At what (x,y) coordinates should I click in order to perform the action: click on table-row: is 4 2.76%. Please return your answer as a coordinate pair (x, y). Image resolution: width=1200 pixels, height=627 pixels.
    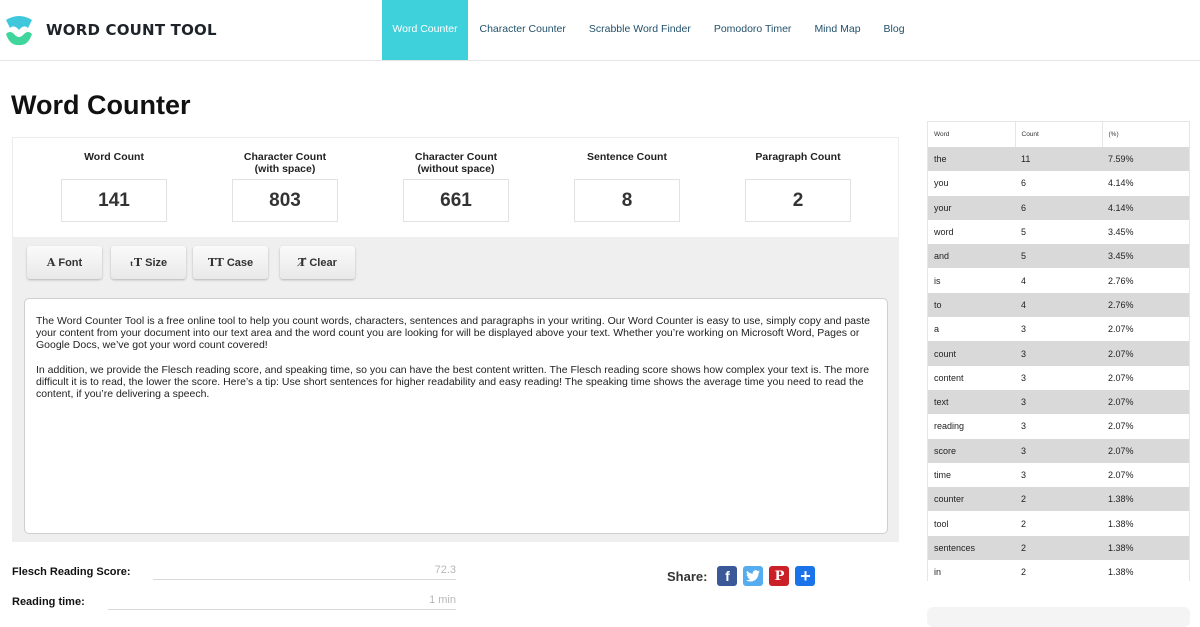
    Looking at the image, I should click on (1058, 280).